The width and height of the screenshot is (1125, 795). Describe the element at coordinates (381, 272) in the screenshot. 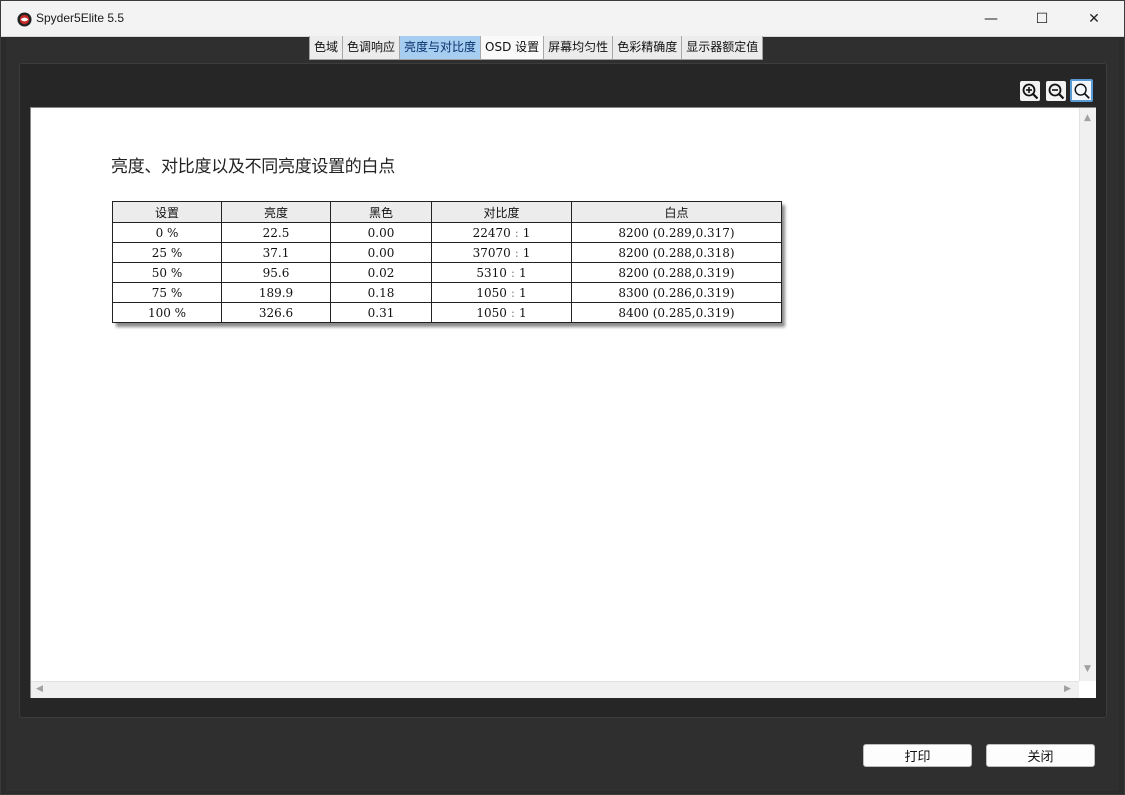

I see `cell-black: 0.02` at that location.